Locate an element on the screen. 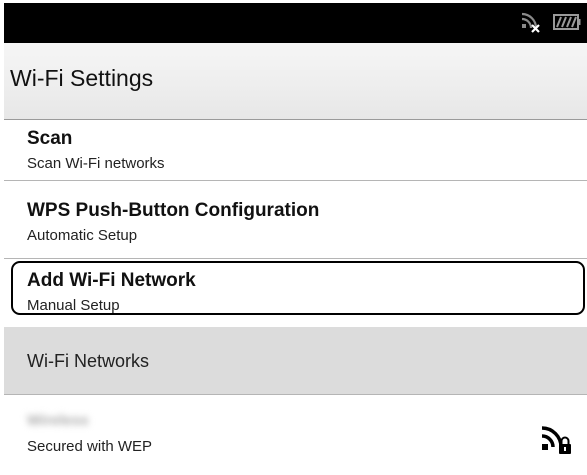  menu-item-scan: Scan Scan Wi-Fi networks is located at coordinates (295, 150).